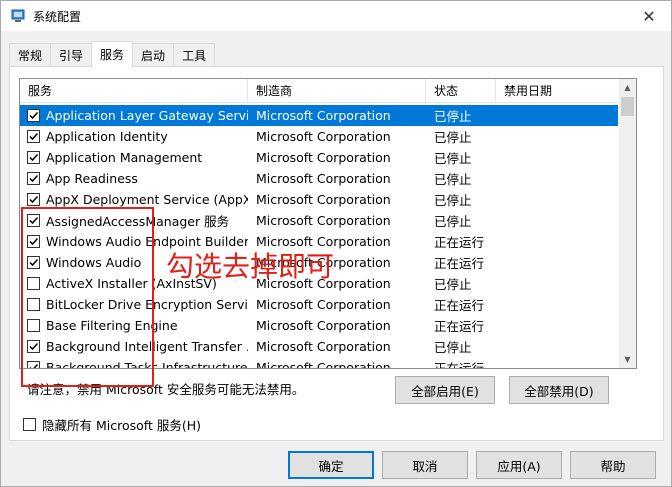  What do you see at coordinates (461, 91) in the screenshot?
I see `column-status: 状态` at bounding box center [461, 91].